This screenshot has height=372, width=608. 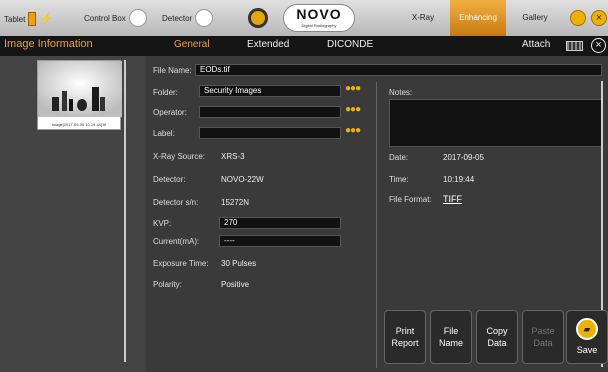 I want to click on save-icon: ▰, so click(x=587, y=329).